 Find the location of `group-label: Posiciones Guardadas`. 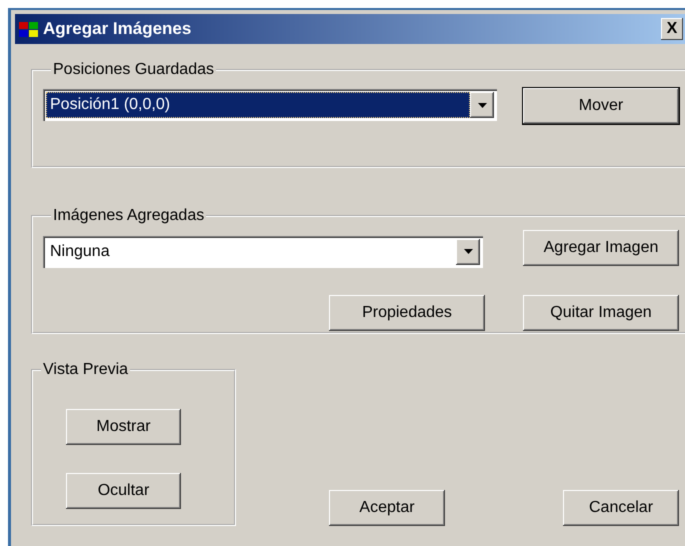

group-label: Posiciones Guardadas is located at coordinates (133, 70).